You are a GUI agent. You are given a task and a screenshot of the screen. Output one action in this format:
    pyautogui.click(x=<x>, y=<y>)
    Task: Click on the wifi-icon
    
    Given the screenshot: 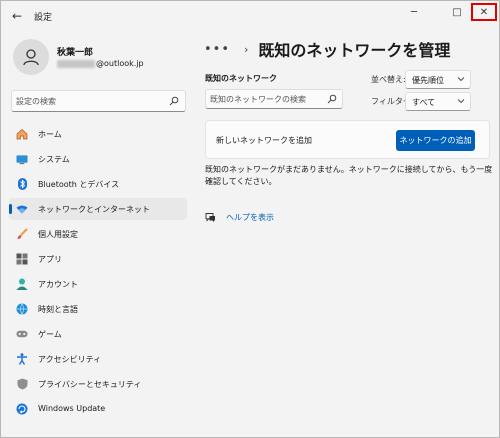 What is the action you would take?
    pyautogui.click(x=22, y=209)
    